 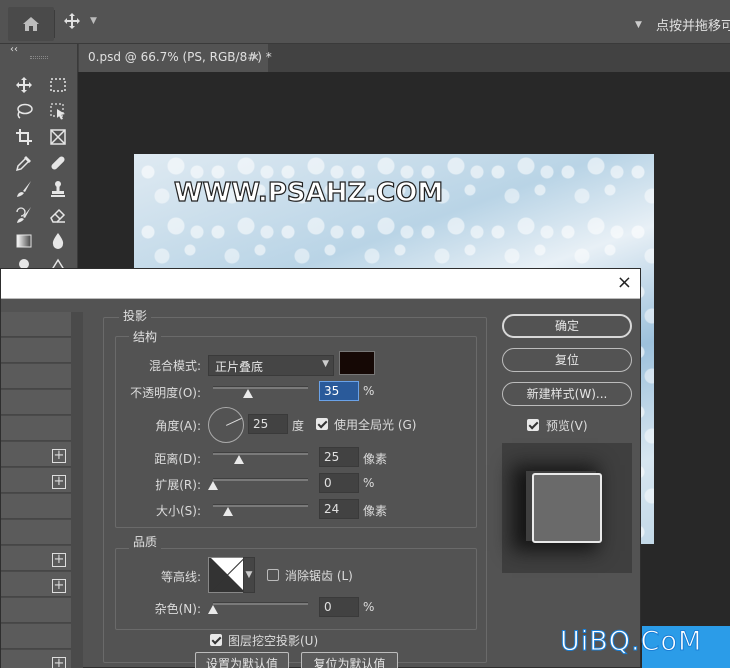 What do you see at coordinates (58, 241) in the screenshot?
I see `blur-tool-icon` at bounding box center [58, 241].